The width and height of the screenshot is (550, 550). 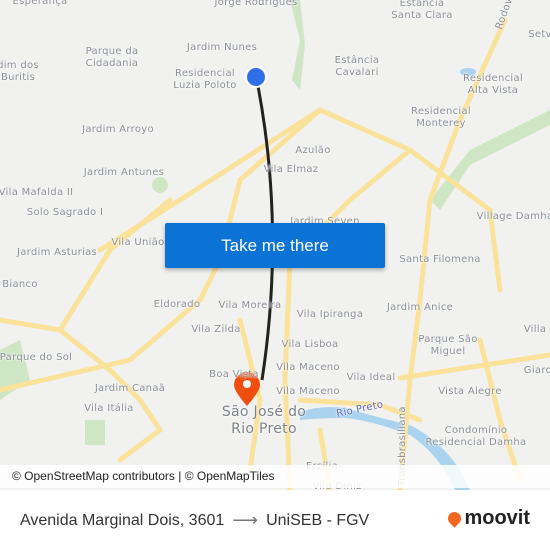 I want to click on map-label: Vila Zilda, so click(x=216, y=329).